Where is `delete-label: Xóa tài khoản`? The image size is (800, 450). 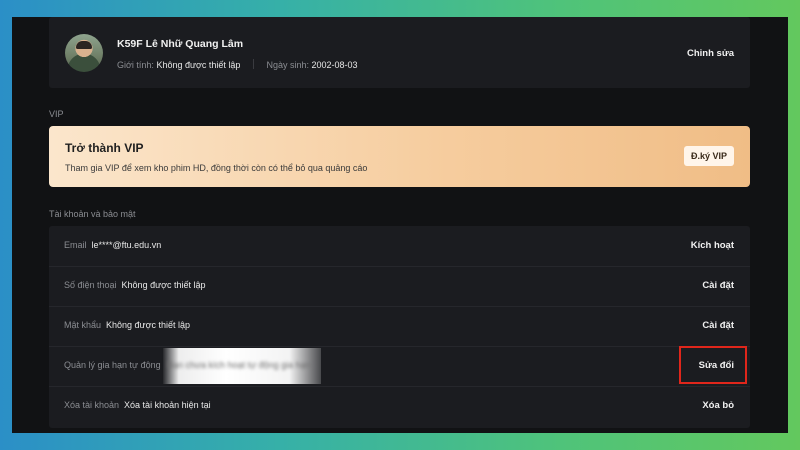 delete-label: Xóa tài khoản is located at coordinates (92, 405).